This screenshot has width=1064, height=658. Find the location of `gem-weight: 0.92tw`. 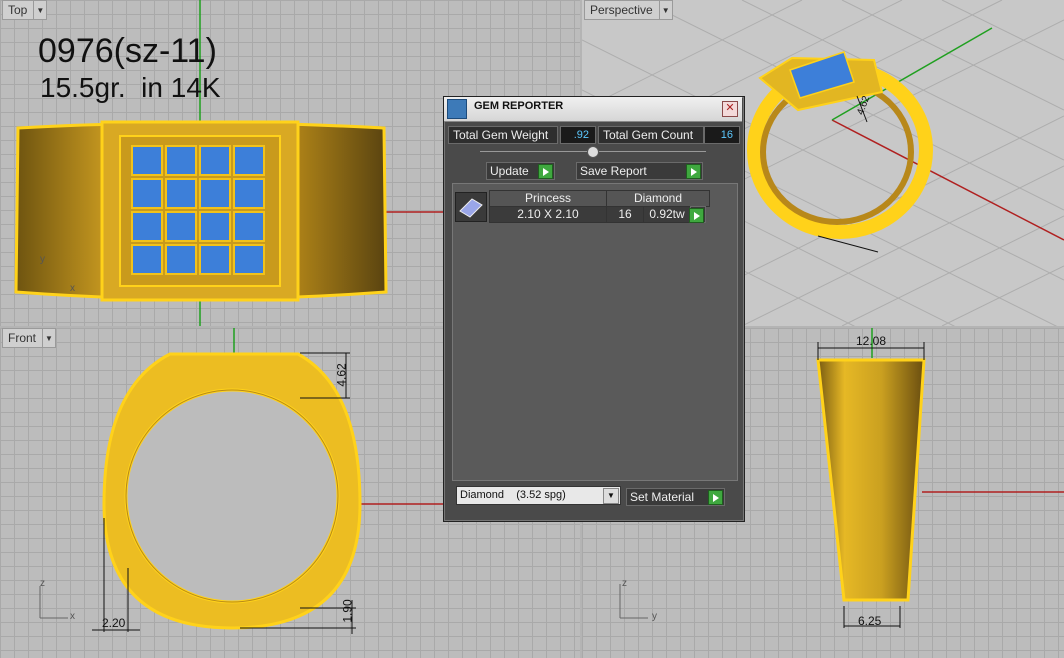

gem-weight: 0.92tw is located at coordinates (667, 214).